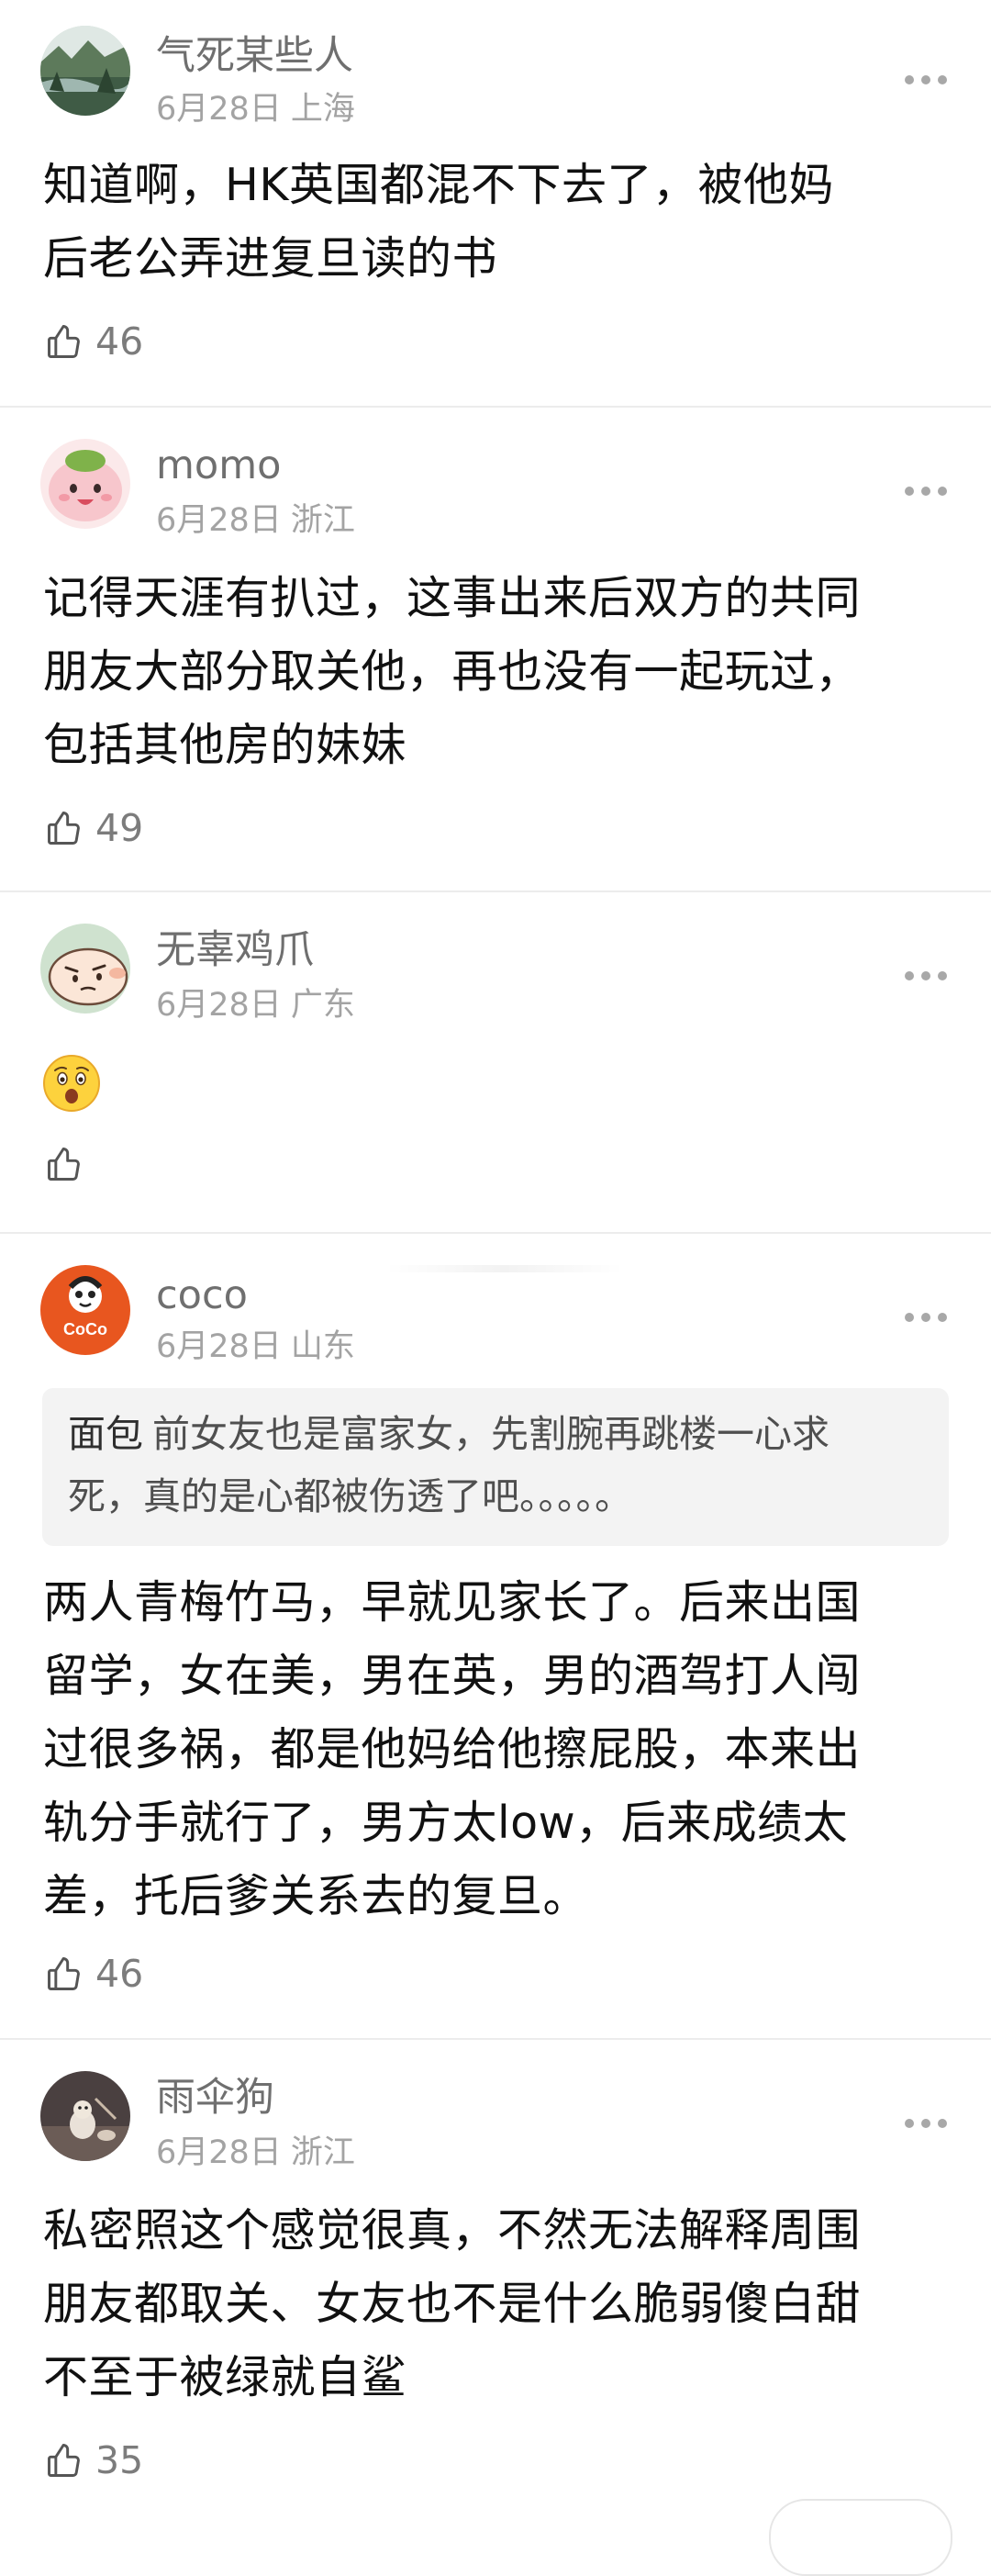 Image resolution: width=991 pixels, height=2576 pixels. What do you see at coordinates (322, 109) in the screenshot?
I see `comment-location: 上海` at bounding box center [322, 109].